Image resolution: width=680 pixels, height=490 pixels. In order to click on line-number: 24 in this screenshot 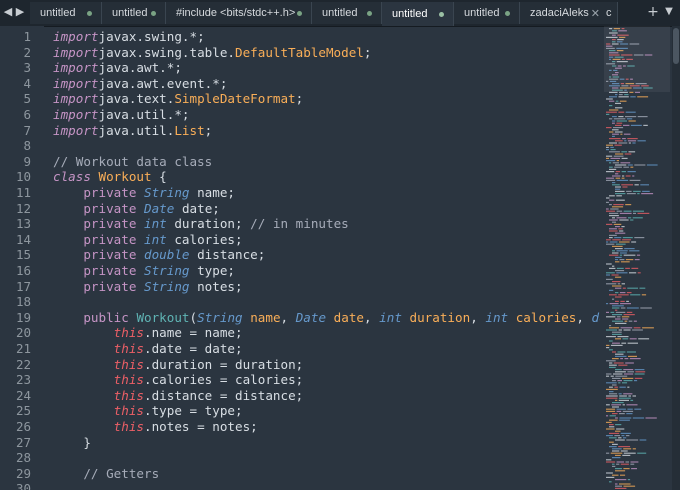, I will do `click(23, 395)`.